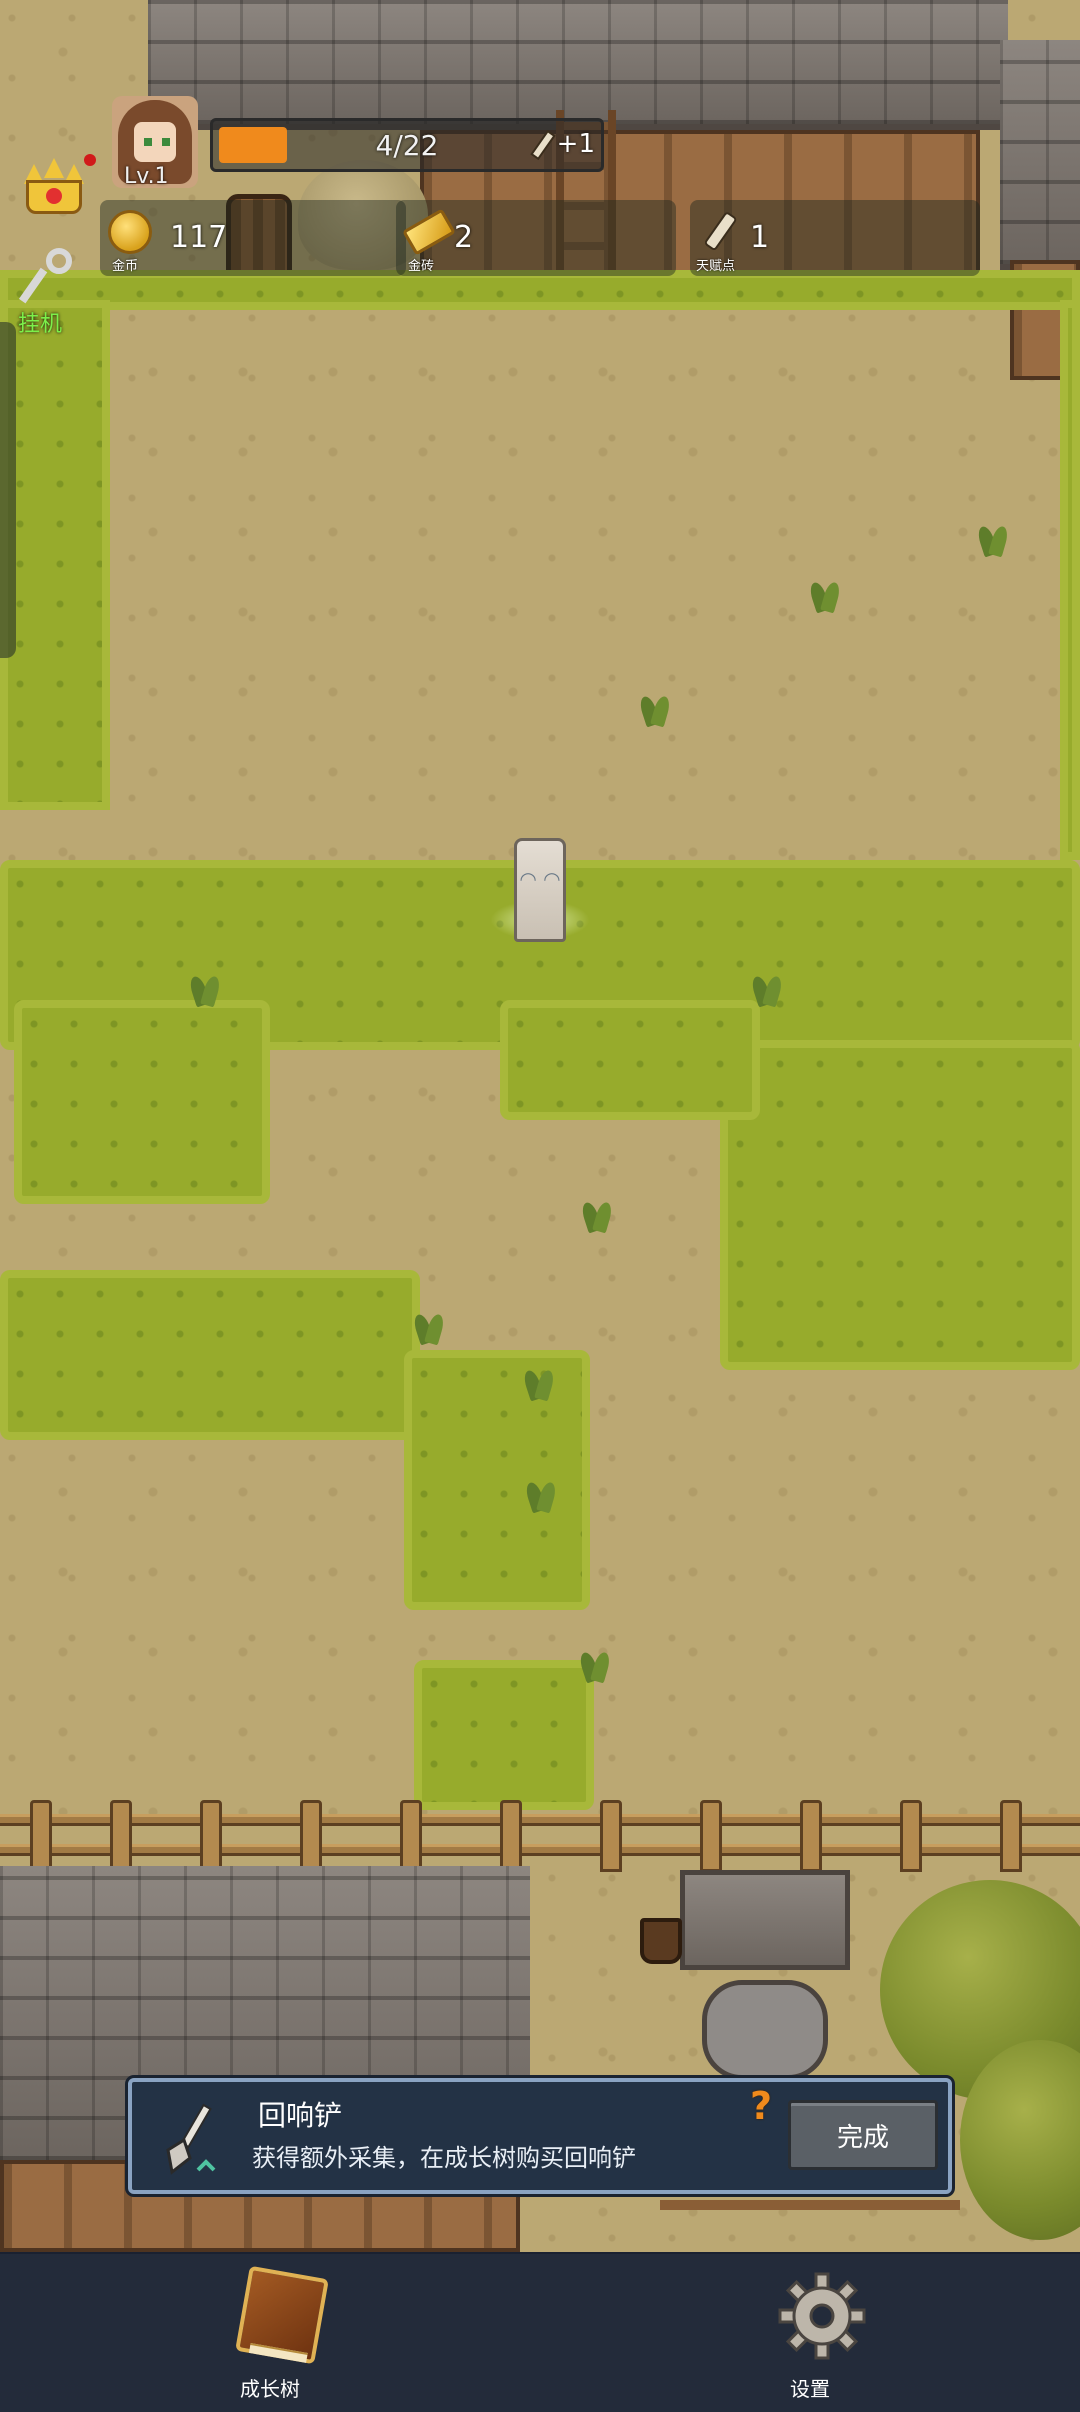 Image resolution: width=1080 pixels, height=2412 pixels. What do you see at coordinates (536, 238) in the screenshot?
I see `gold-brick-counter: 2 金砖` at bounding box center [536, 238].